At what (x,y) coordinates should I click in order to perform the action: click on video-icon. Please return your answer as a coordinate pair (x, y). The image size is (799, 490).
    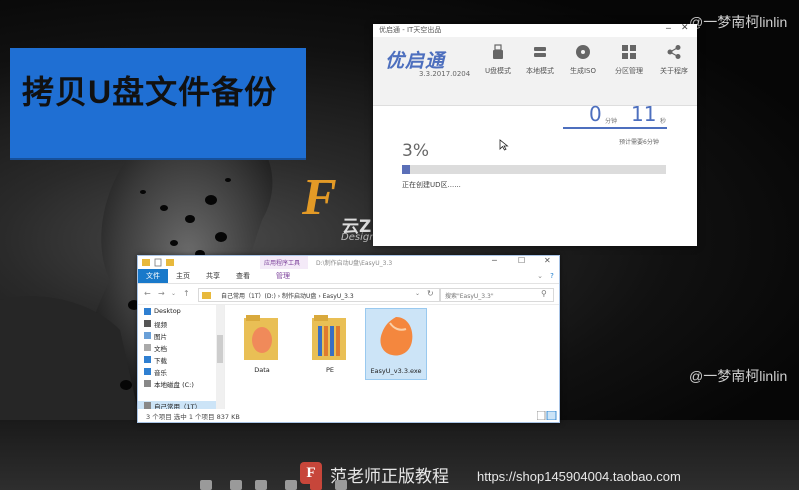
    Looking at the image, I should click on (147, 323).